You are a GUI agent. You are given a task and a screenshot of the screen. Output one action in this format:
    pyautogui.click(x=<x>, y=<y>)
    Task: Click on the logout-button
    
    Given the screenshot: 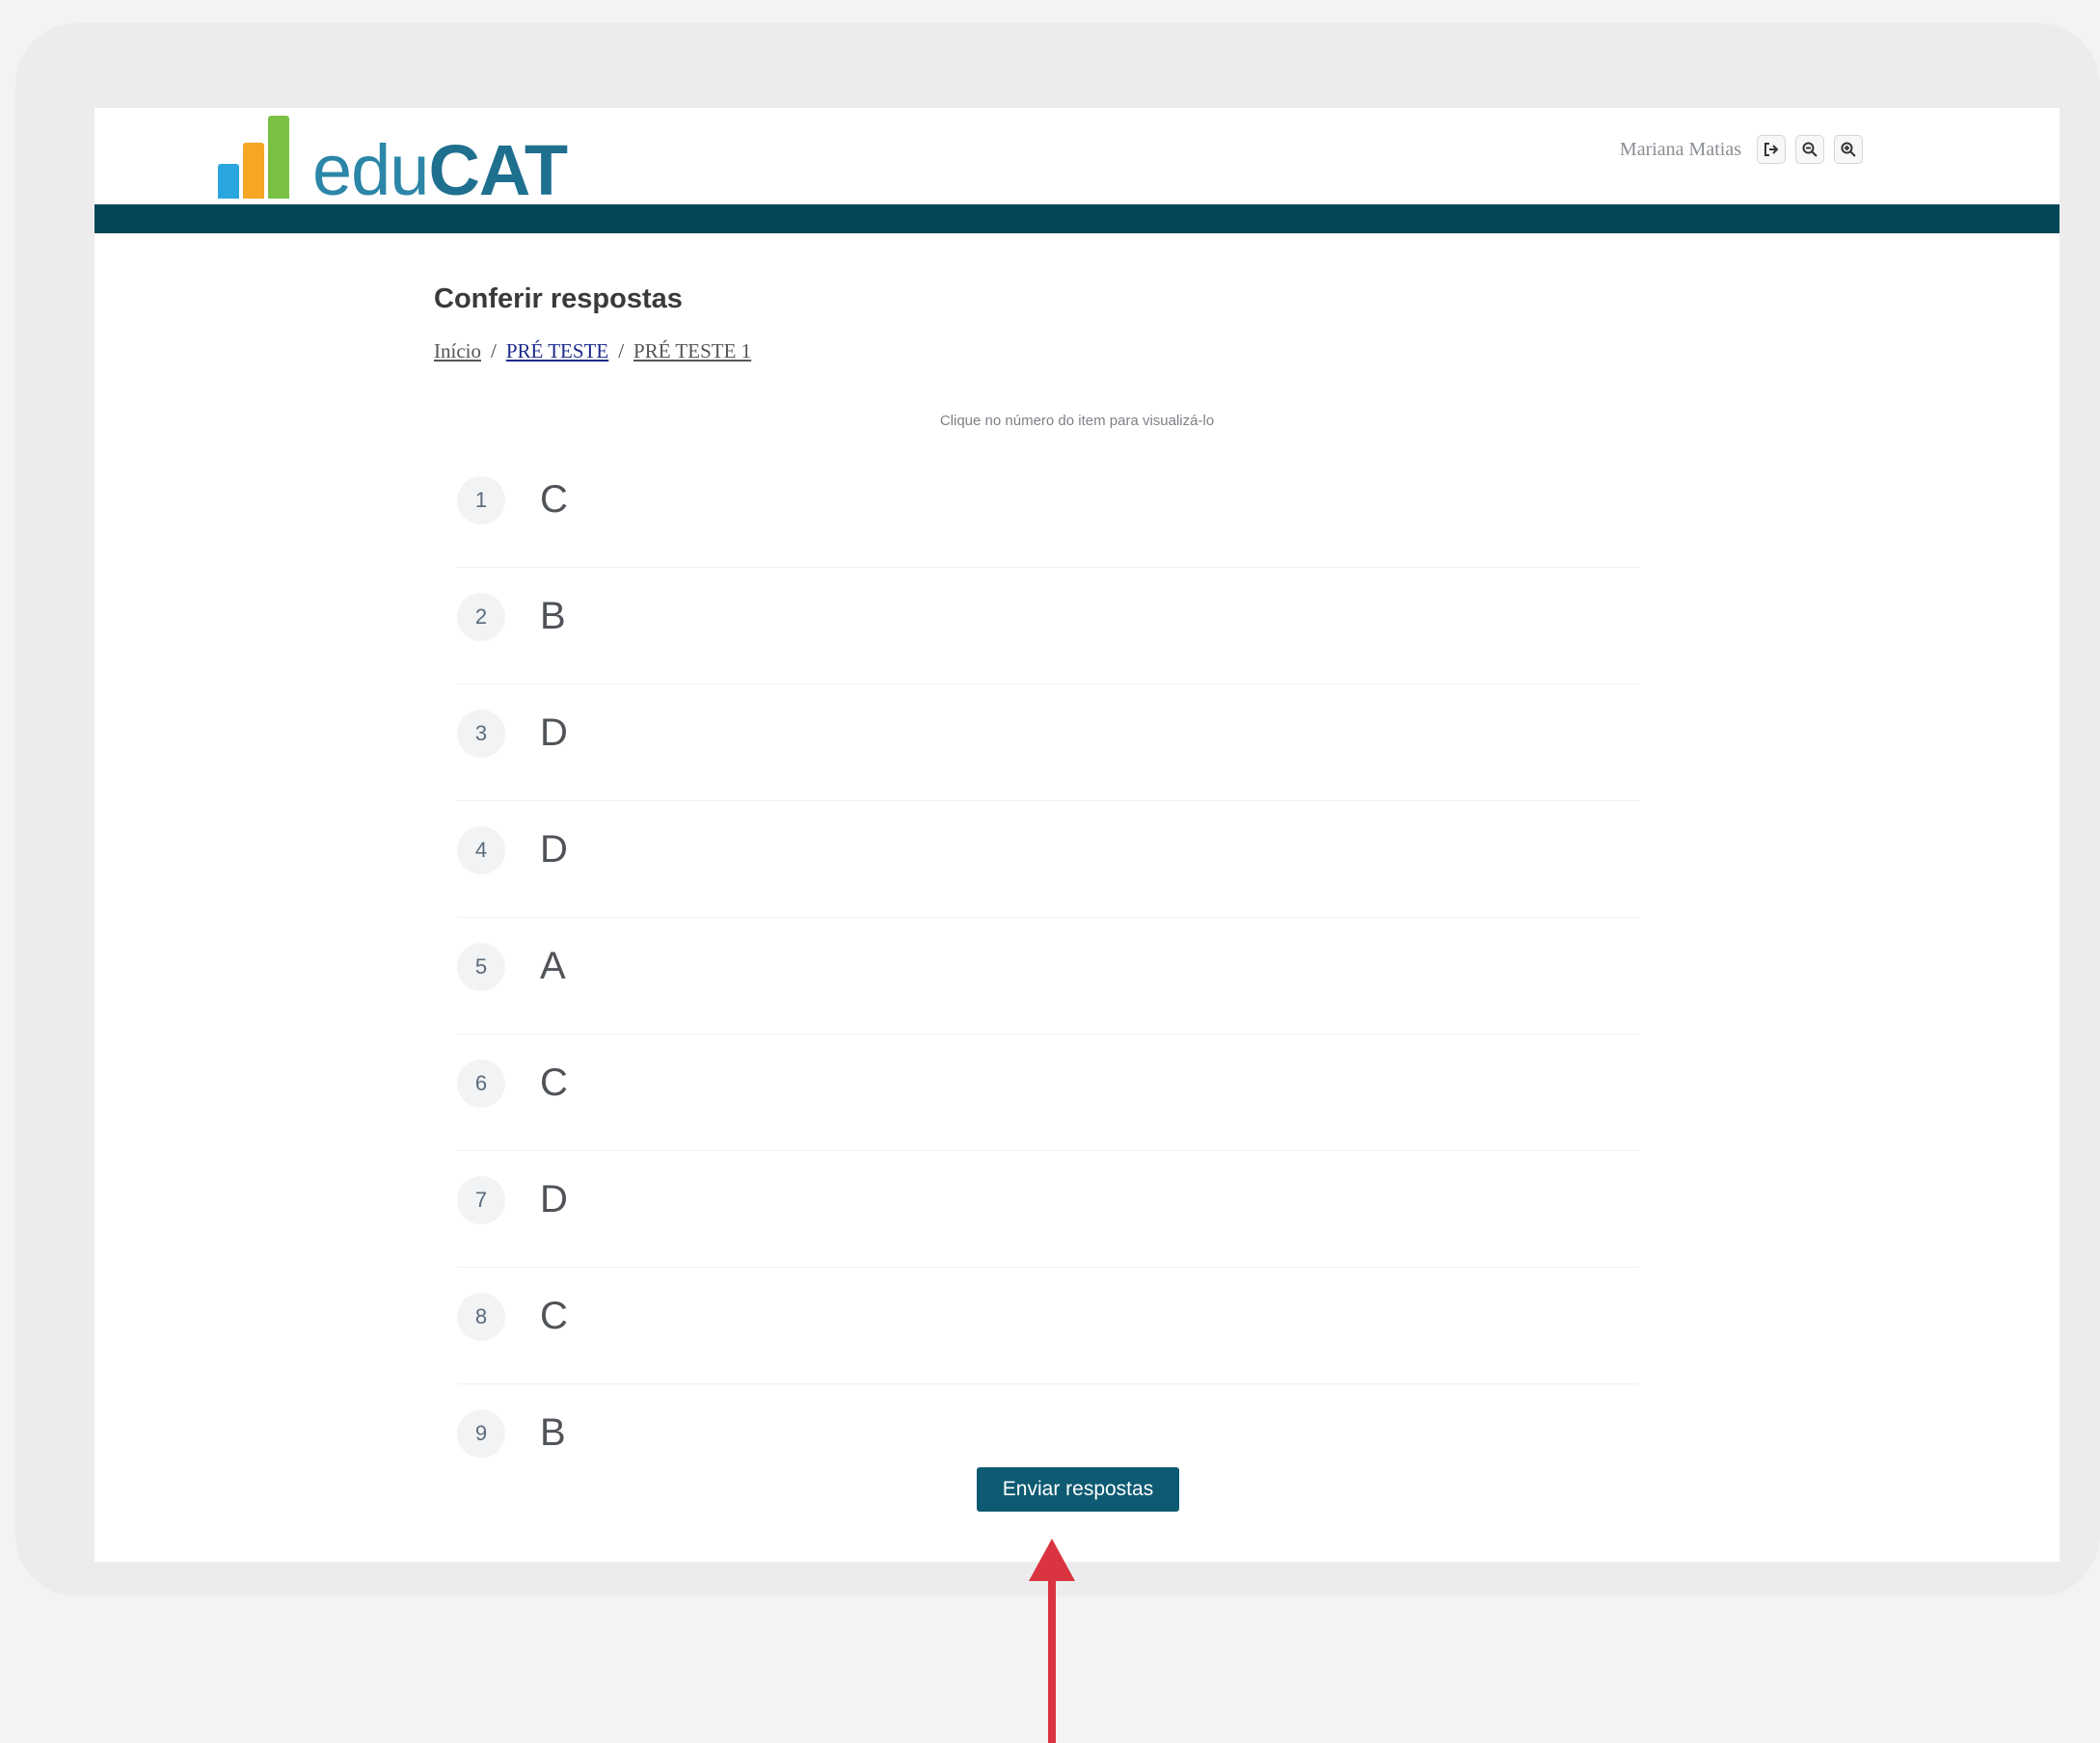 What is the action you would take?
    pyautogui.click(x=1771, y=149)
    